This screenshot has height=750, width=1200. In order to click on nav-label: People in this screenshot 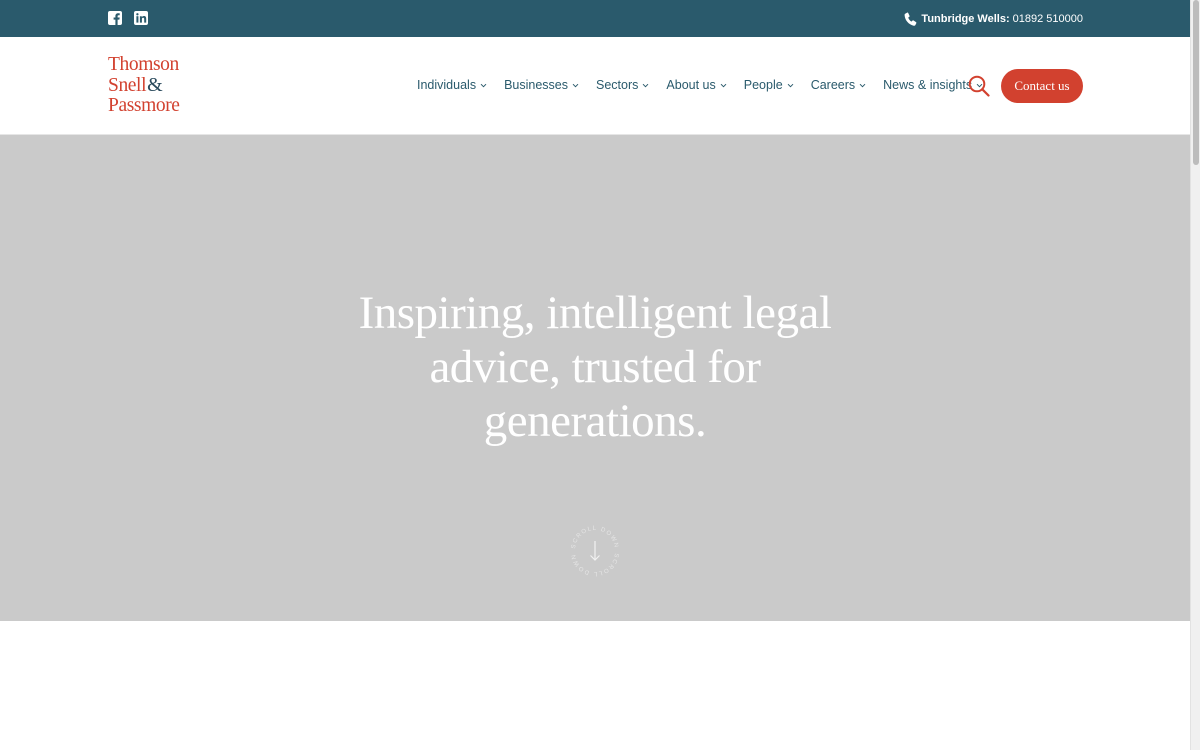, I will do `click(763, 85)`.